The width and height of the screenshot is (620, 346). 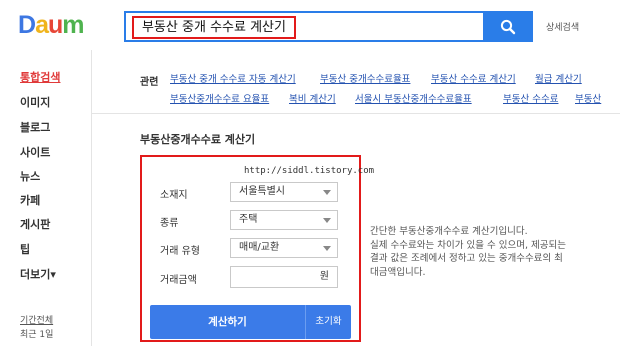 I want to click on description-line: 간단한 부동산중개수수료 계산기입니다., so click(x=449, y=231).